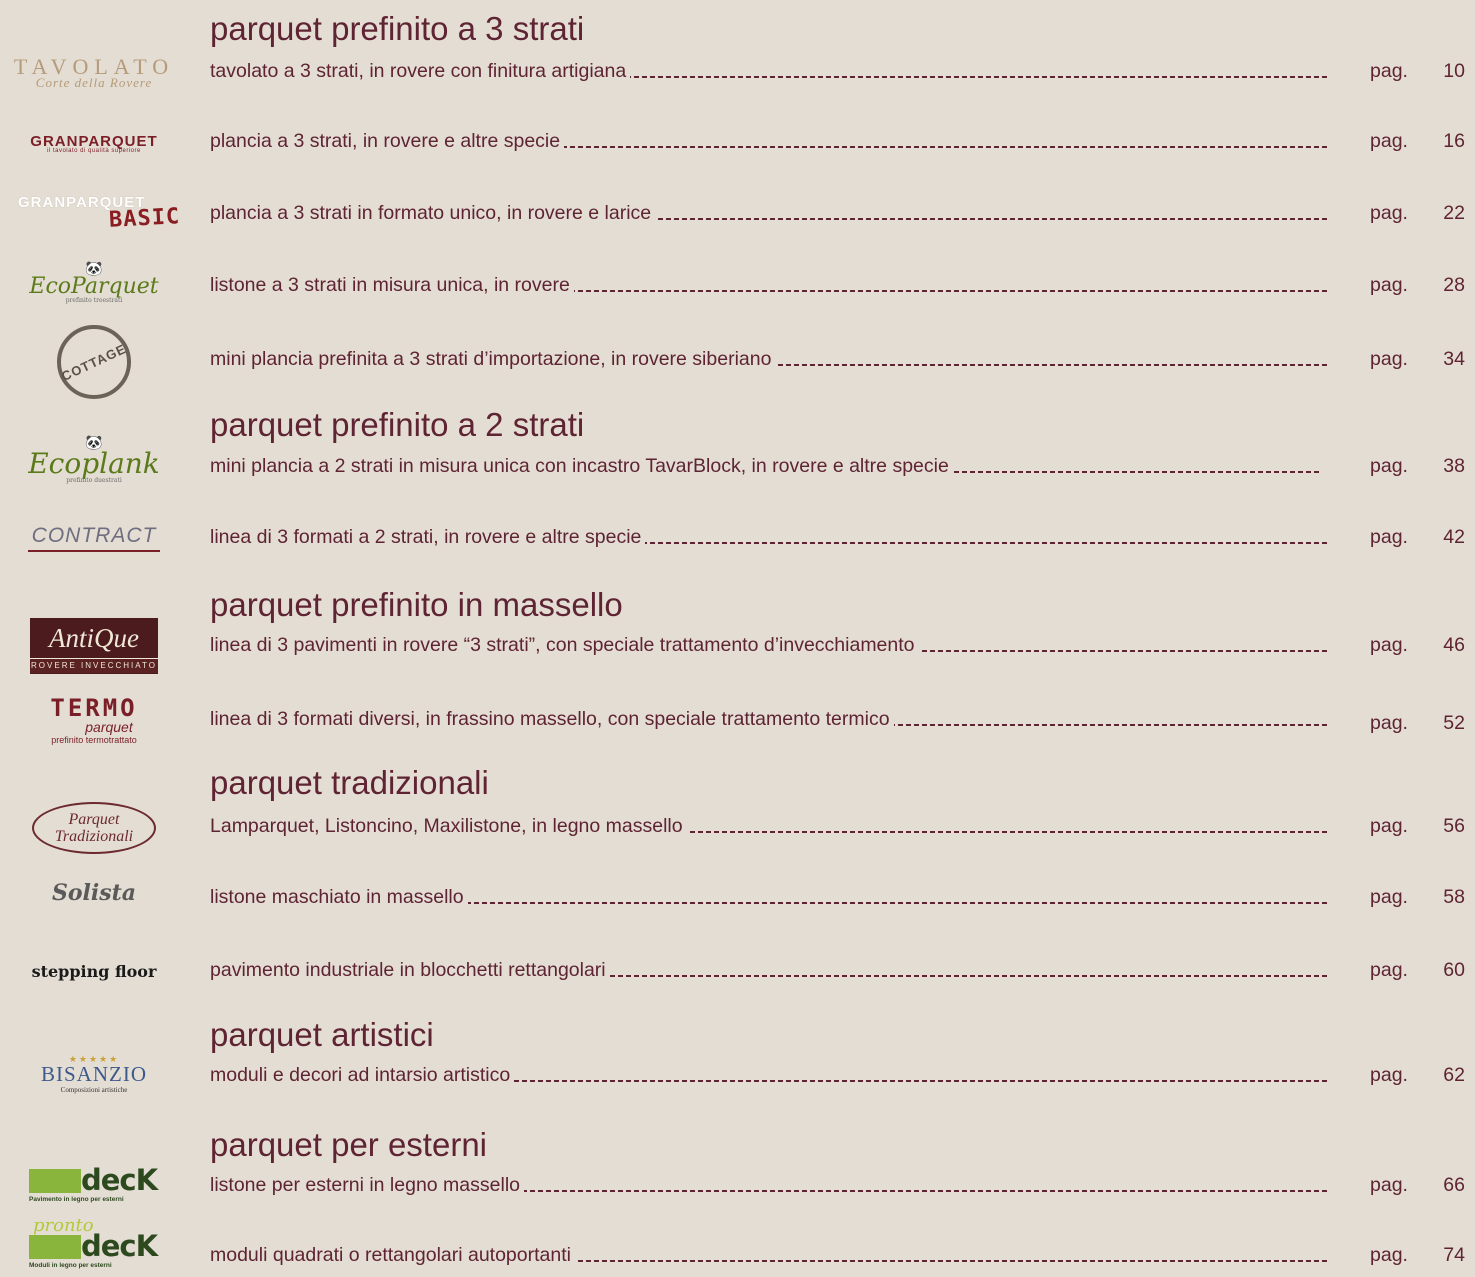 The height and width of the screenshot is (1277, 1475). I want to click on section-heading-2-strati: parquet prefinito a 2 strati, so click(397, 424).